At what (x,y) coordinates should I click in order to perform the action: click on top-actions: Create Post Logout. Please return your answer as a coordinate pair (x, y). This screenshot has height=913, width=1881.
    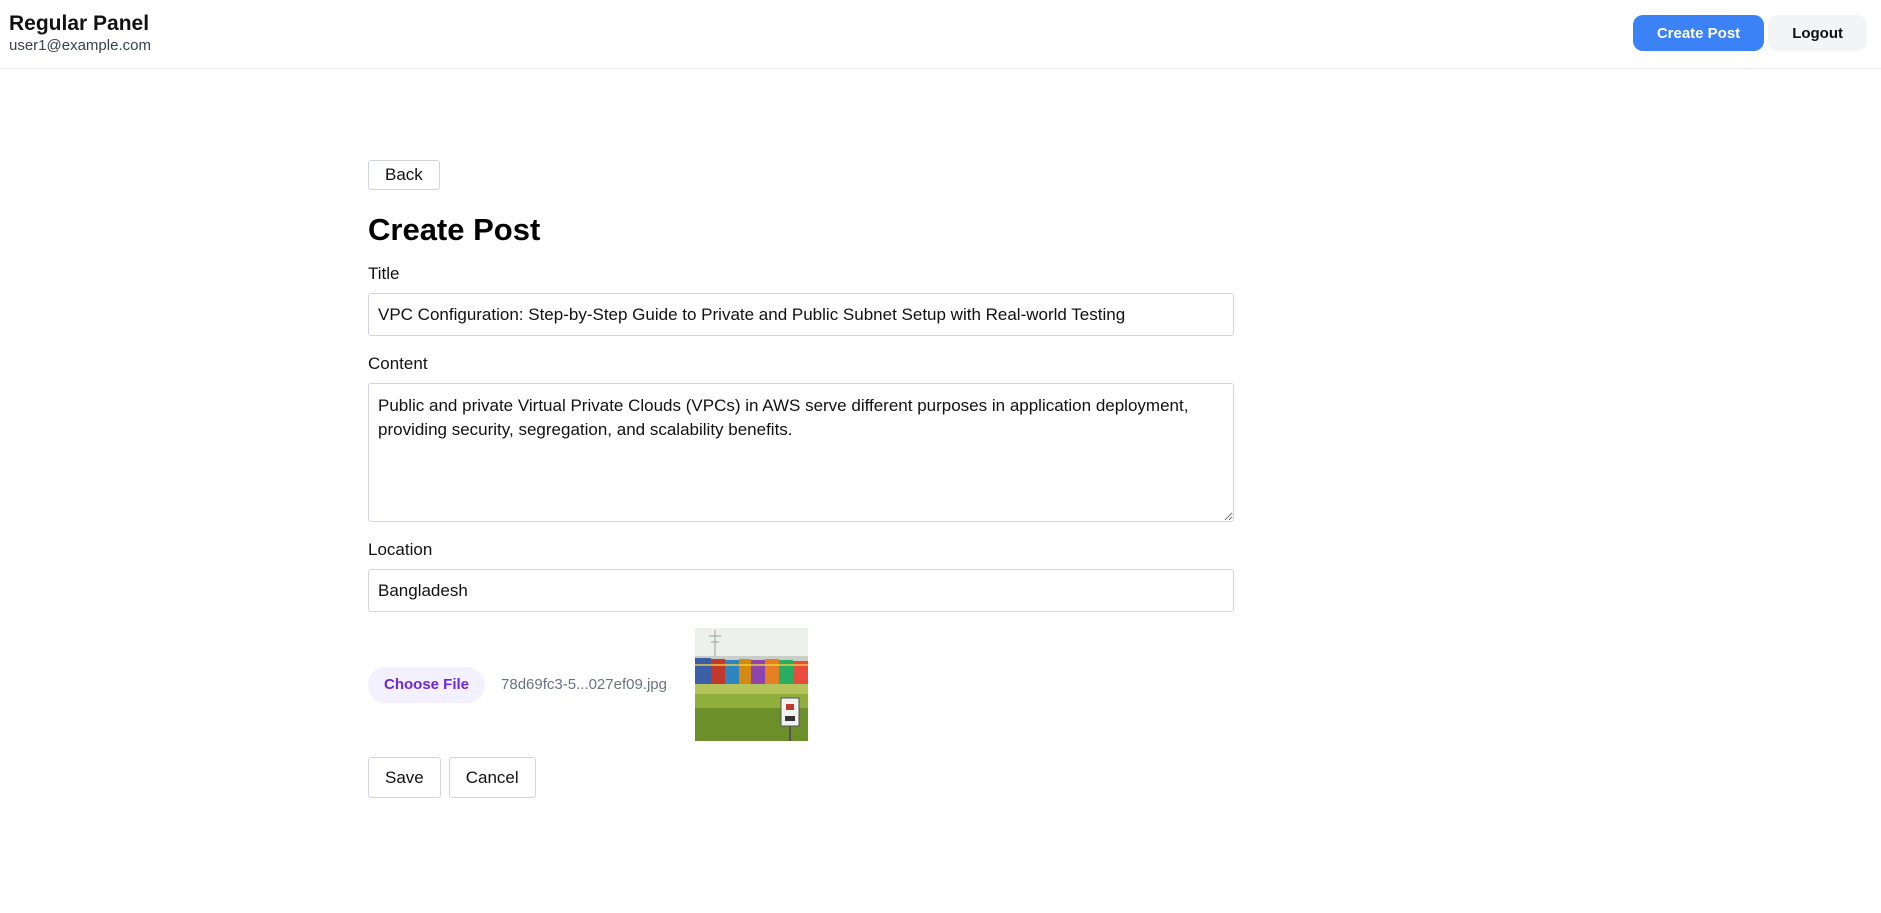
    Looking at the image, I should click on (1749, 33).